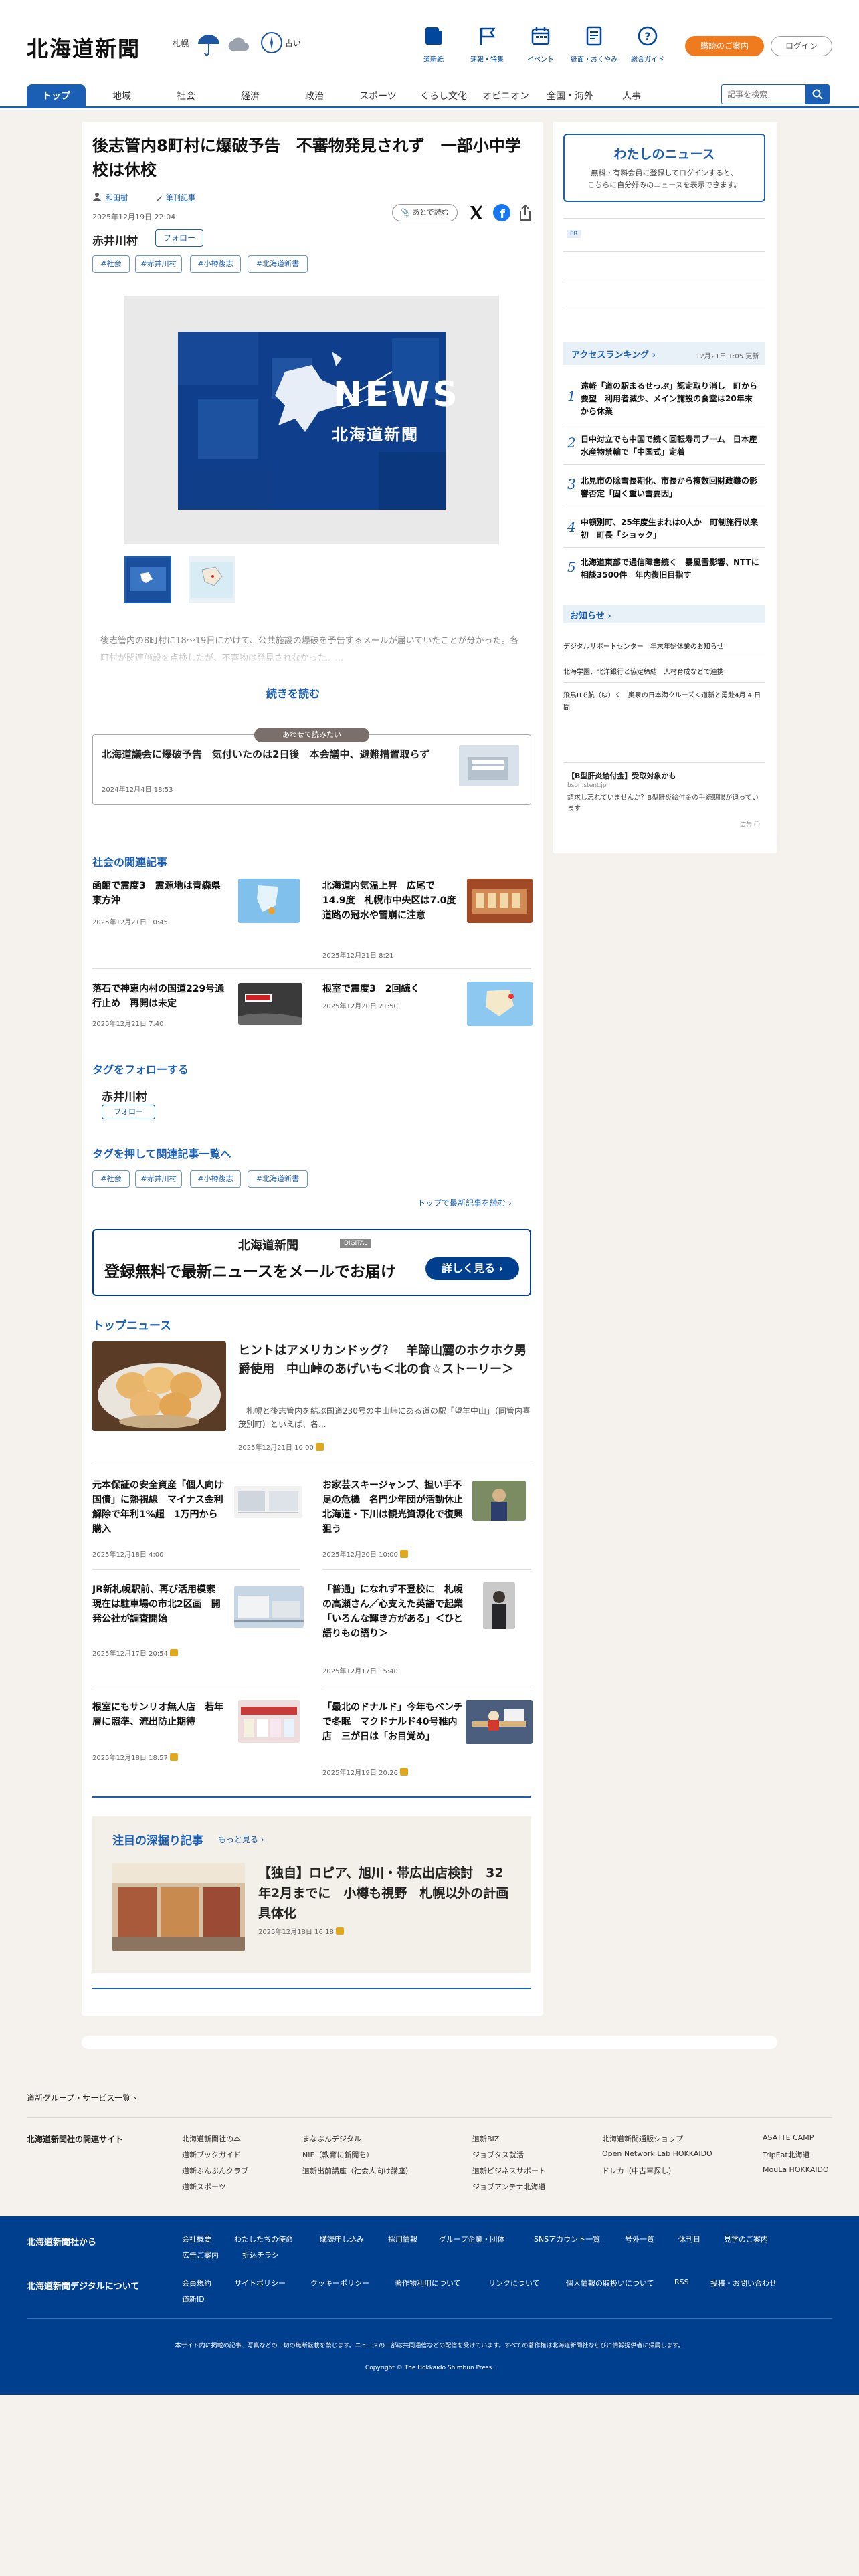 Image resolution: width=859 pixels, height=2576 pixels. I want to click on top-news-title: JR新札幌駅前、再び活用模索 現在は駐車場の市北2区画 開発公社が調査開始, so click(159, 1604).